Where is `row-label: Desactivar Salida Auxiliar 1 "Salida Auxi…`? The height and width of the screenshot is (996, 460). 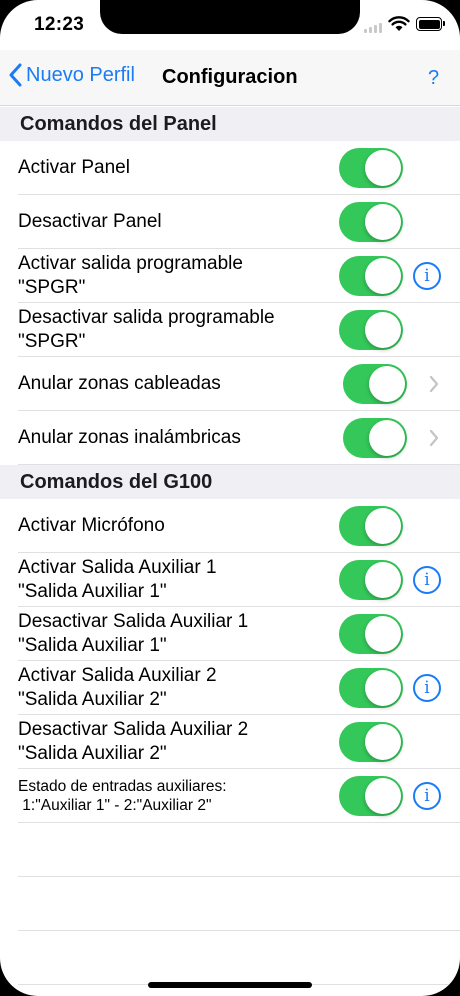
row-label: Desactivar Salida Auxiliar 1 "Salida Auxi… is located at coordinates (178, 634).